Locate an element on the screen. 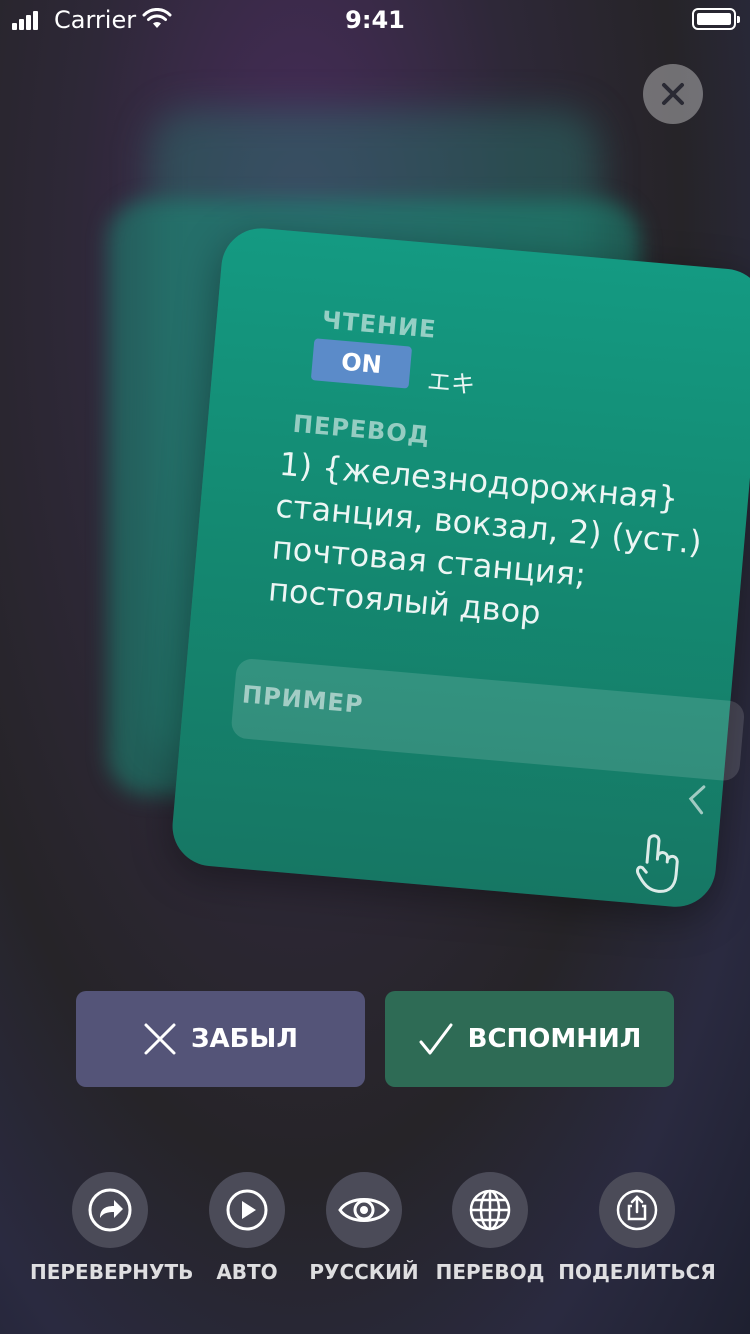  eye-icon is located at coordinates (364, 1210).